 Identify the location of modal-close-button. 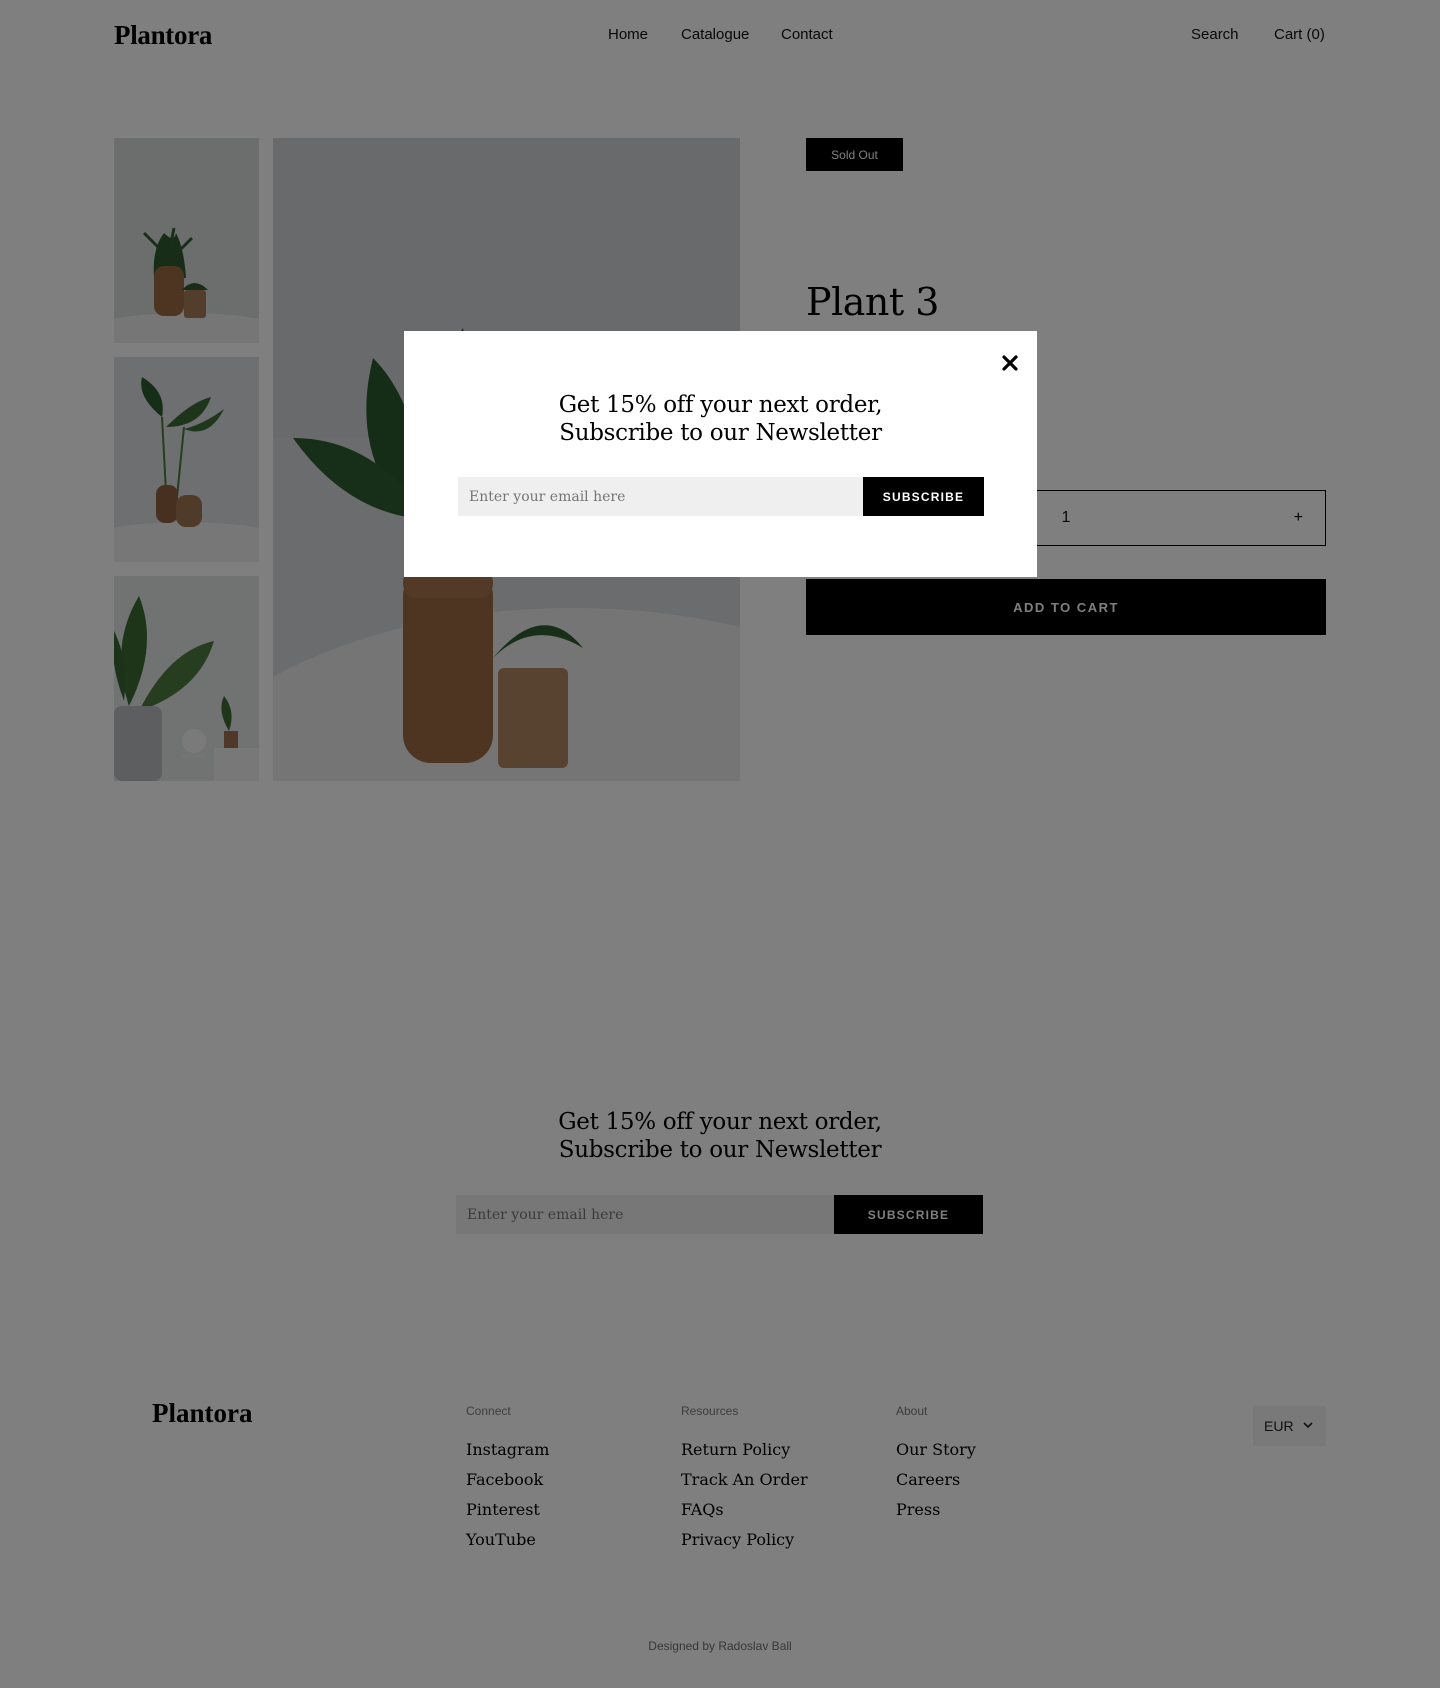
(1010, 363).